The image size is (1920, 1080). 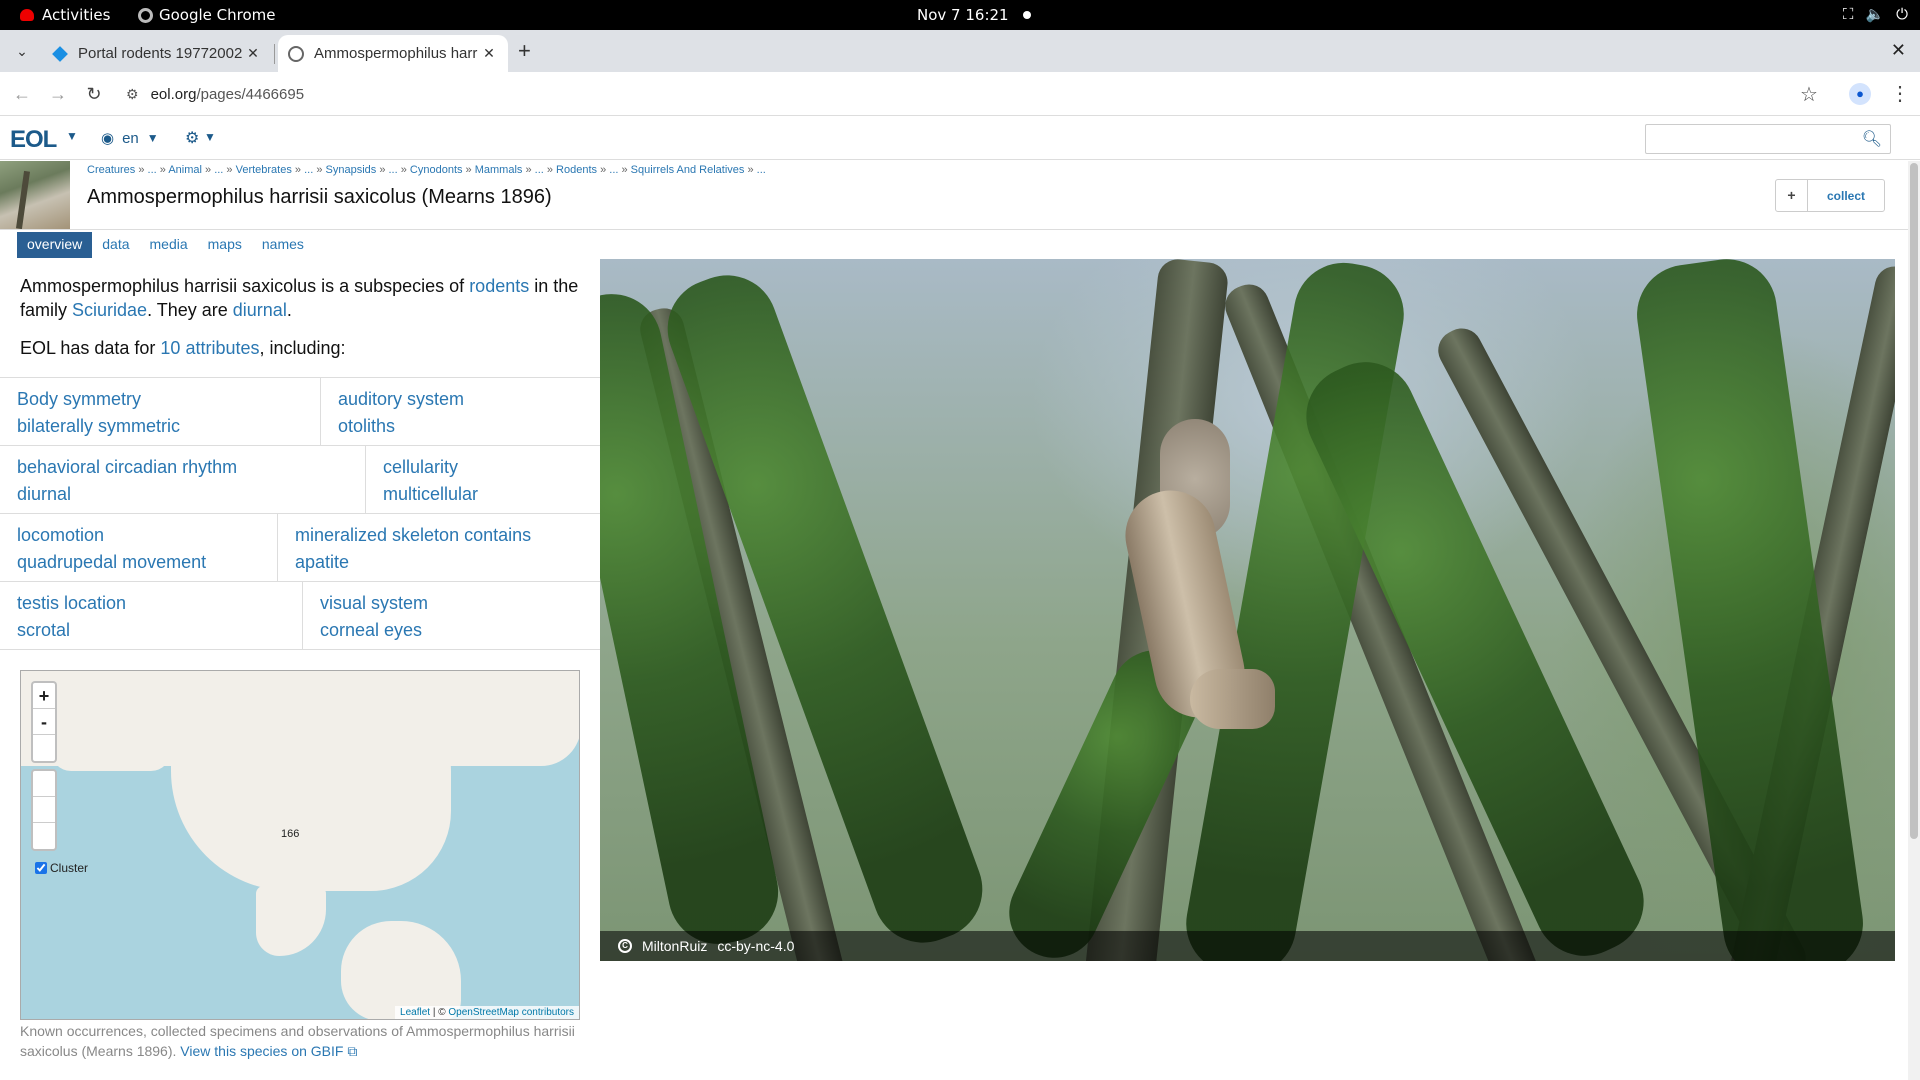 I want to click on trait-name: testis location, so click(x=159, y=603).